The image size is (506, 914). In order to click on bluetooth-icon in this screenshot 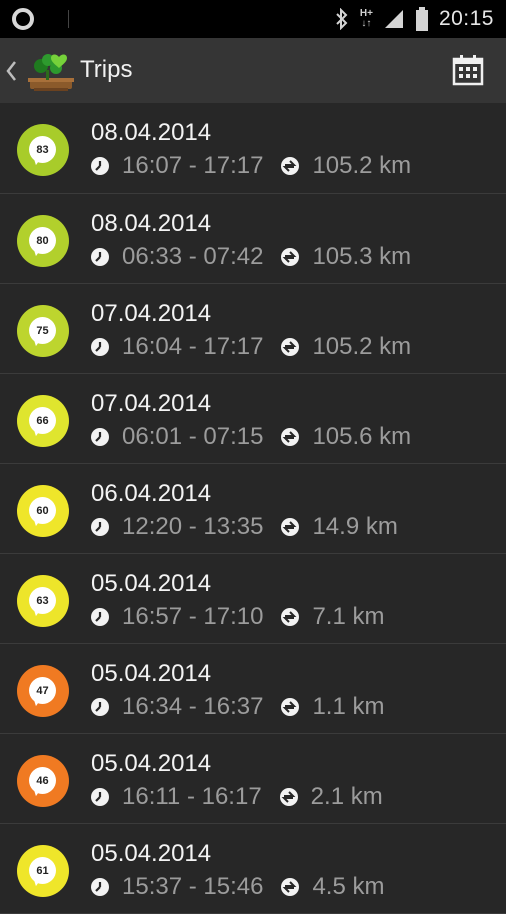, I will do `click(342, 19)`.